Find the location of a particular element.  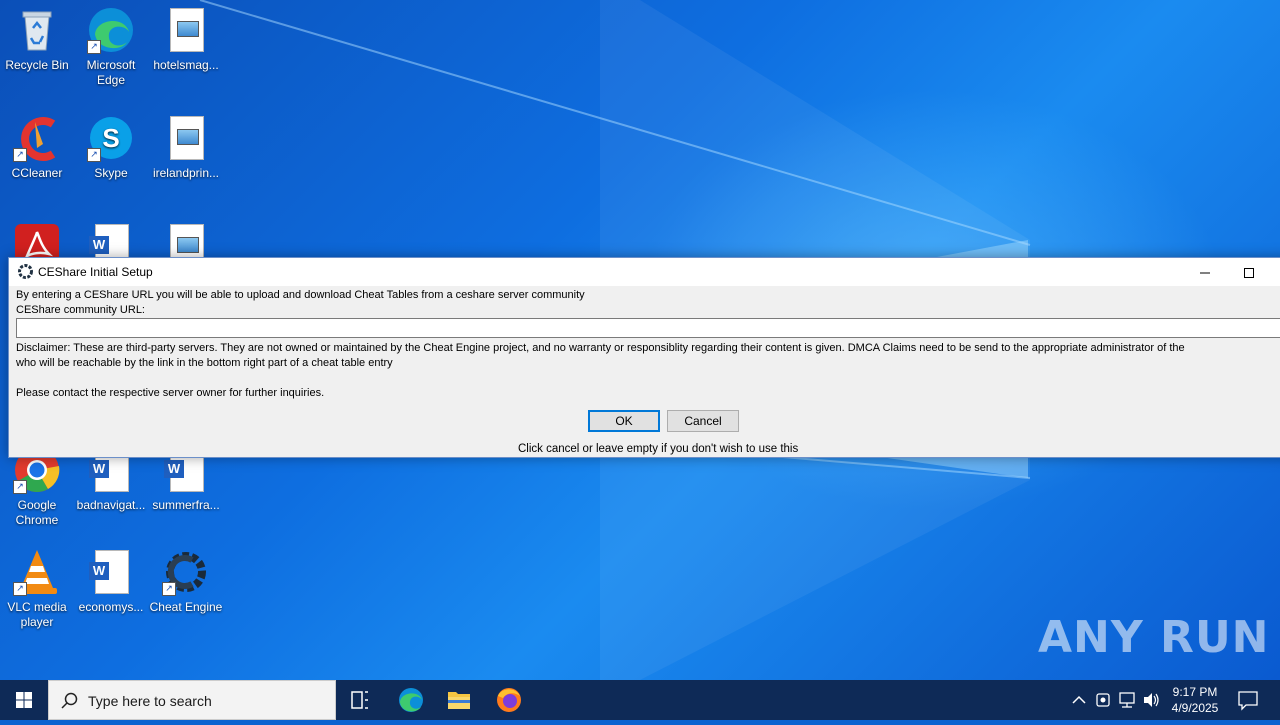

ccleaner-icon: ↗ is located at coordinates (37, 138).